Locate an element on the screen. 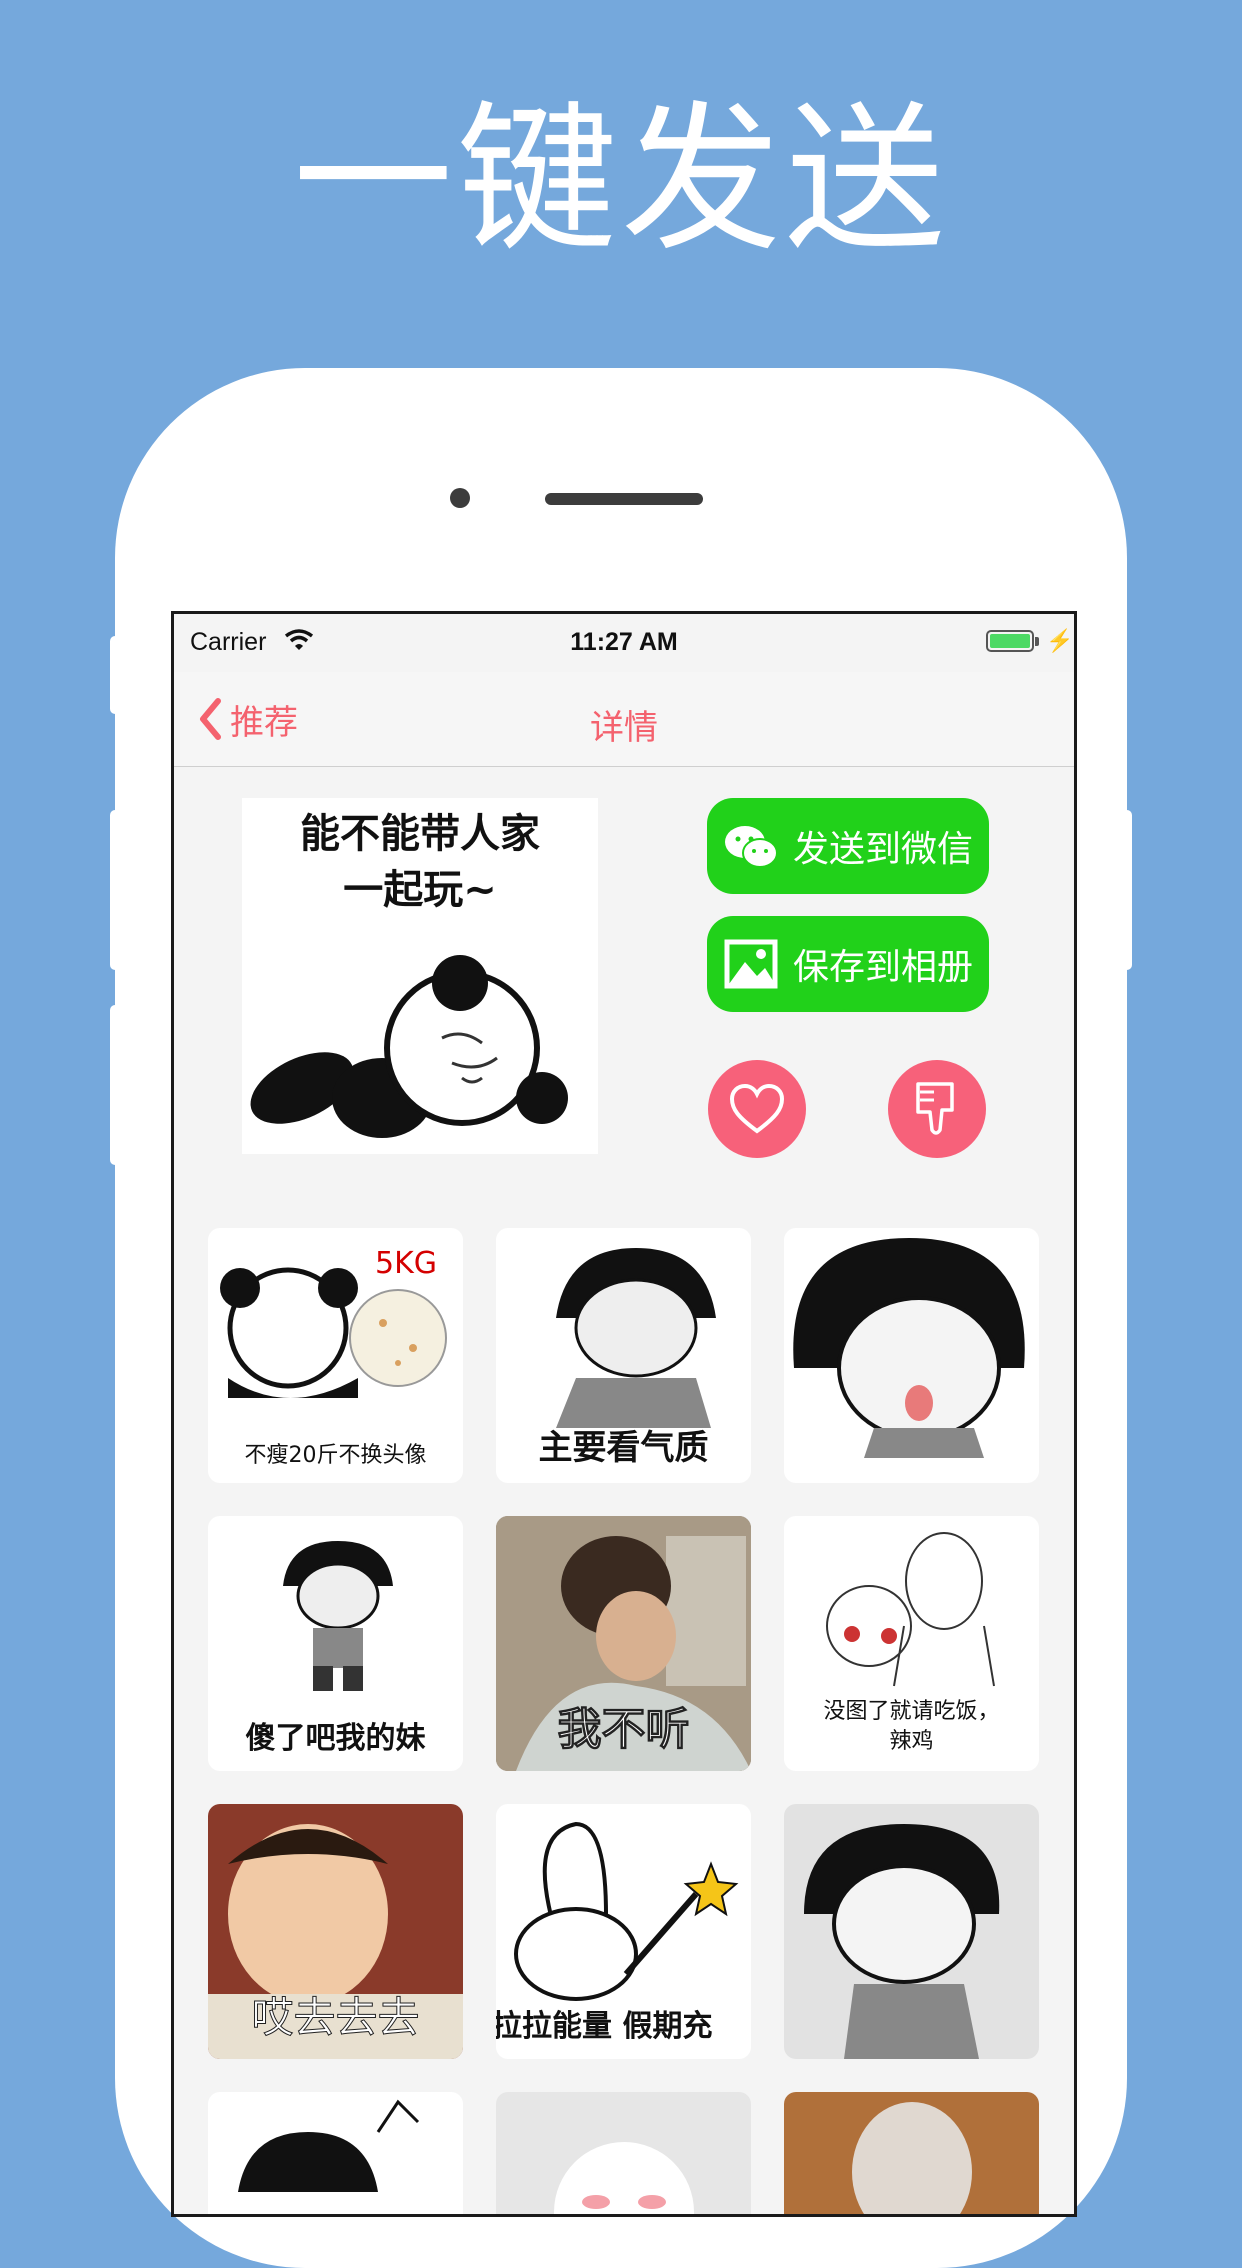 The image size is (1242, 2268). sticker-grid-item: 哎去去去 is located at coordinates (335, 1931).